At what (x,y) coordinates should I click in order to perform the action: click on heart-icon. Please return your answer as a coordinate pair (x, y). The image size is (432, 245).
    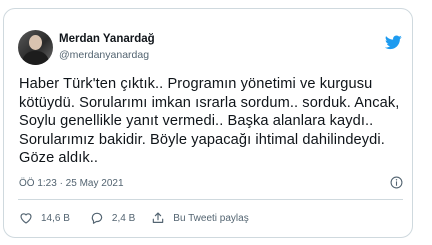
    Looking at the image, I should click on (26, 218).